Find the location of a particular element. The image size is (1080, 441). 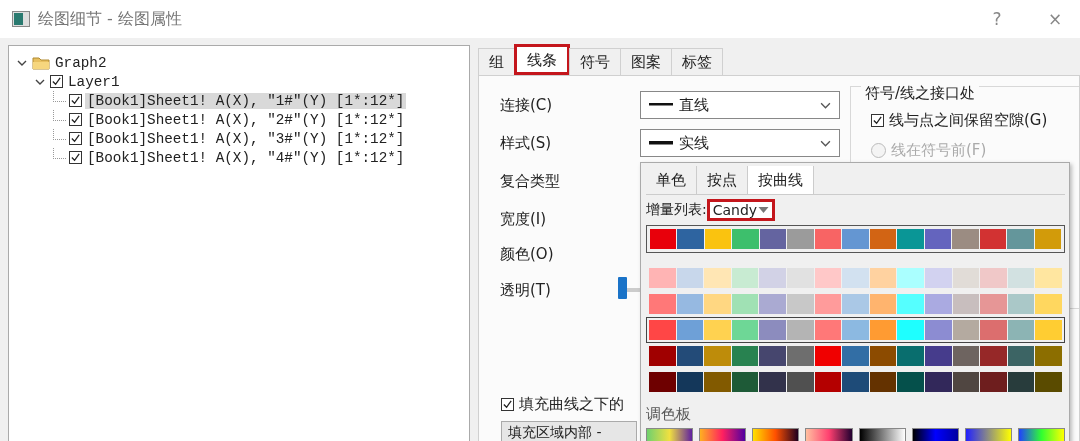

field-label: 宽度(I) is located at coordinates (524, 219).